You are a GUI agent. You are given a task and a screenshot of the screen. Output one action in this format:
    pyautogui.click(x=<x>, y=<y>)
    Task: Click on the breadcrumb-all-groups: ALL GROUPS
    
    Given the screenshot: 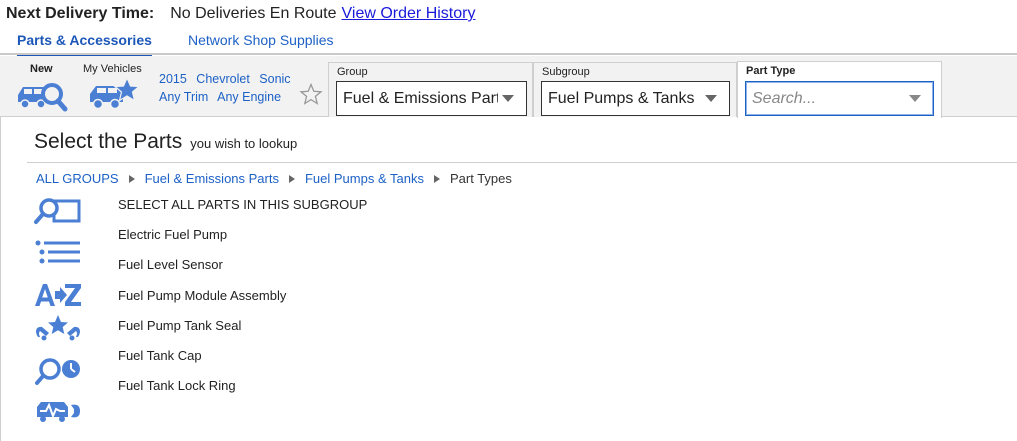 What is the action you would take?
    pyautogui.click(x=77, y=178)
    